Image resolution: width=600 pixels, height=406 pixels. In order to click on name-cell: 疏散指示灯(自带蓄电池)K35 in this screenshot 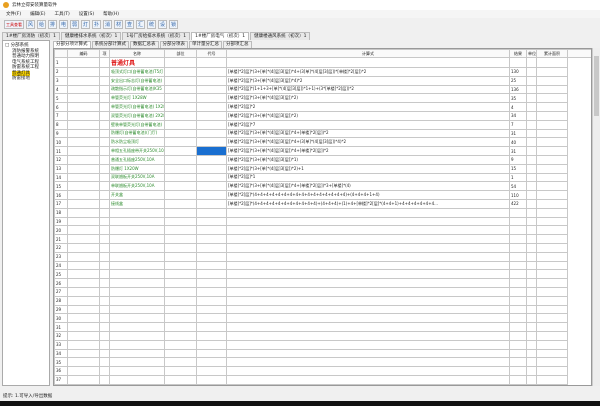, I will do `click(137, 89)`.